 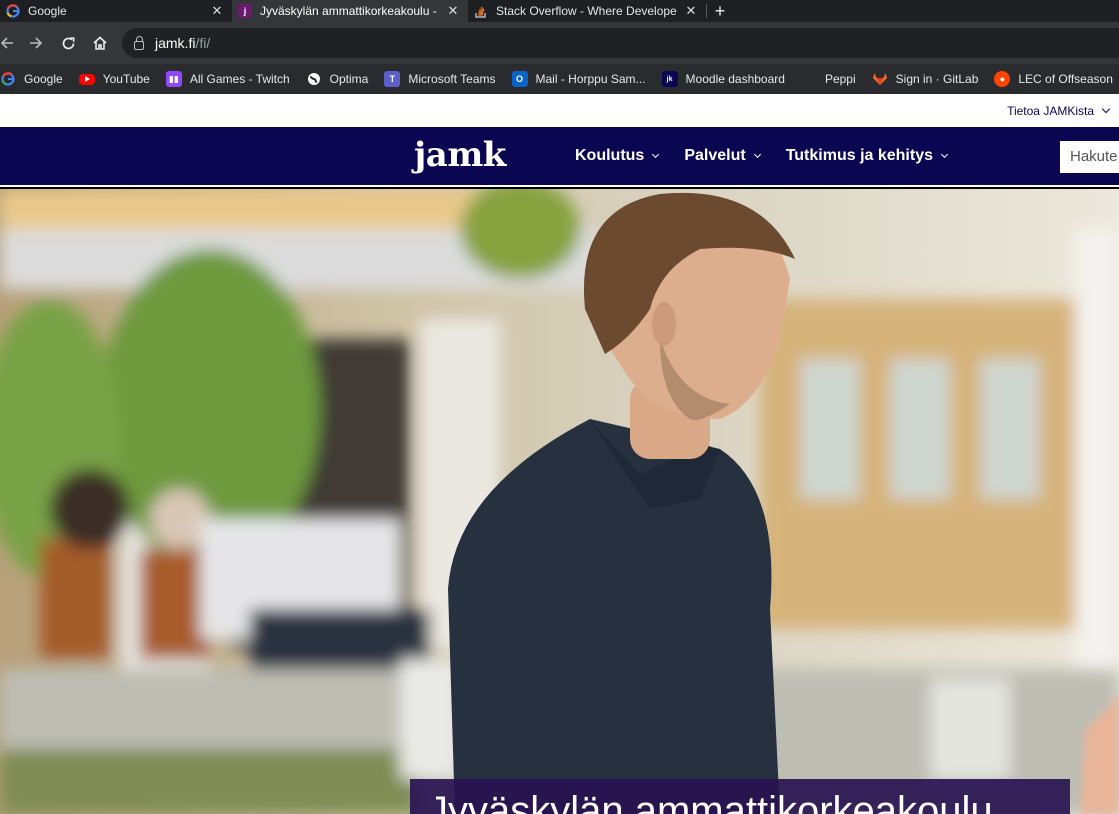 I want to click on bookmark-gitlab: Sign in · GitLab, so click(x=925, y=79).